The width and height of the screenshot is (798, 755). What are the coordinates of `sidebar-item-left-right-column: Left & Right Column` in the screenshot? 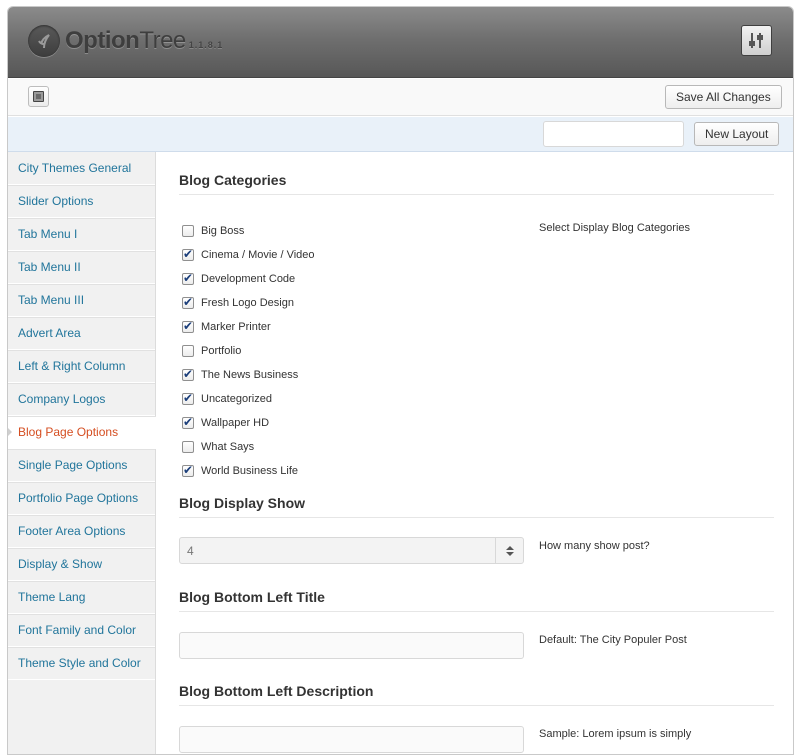 It's located at (81, 366).